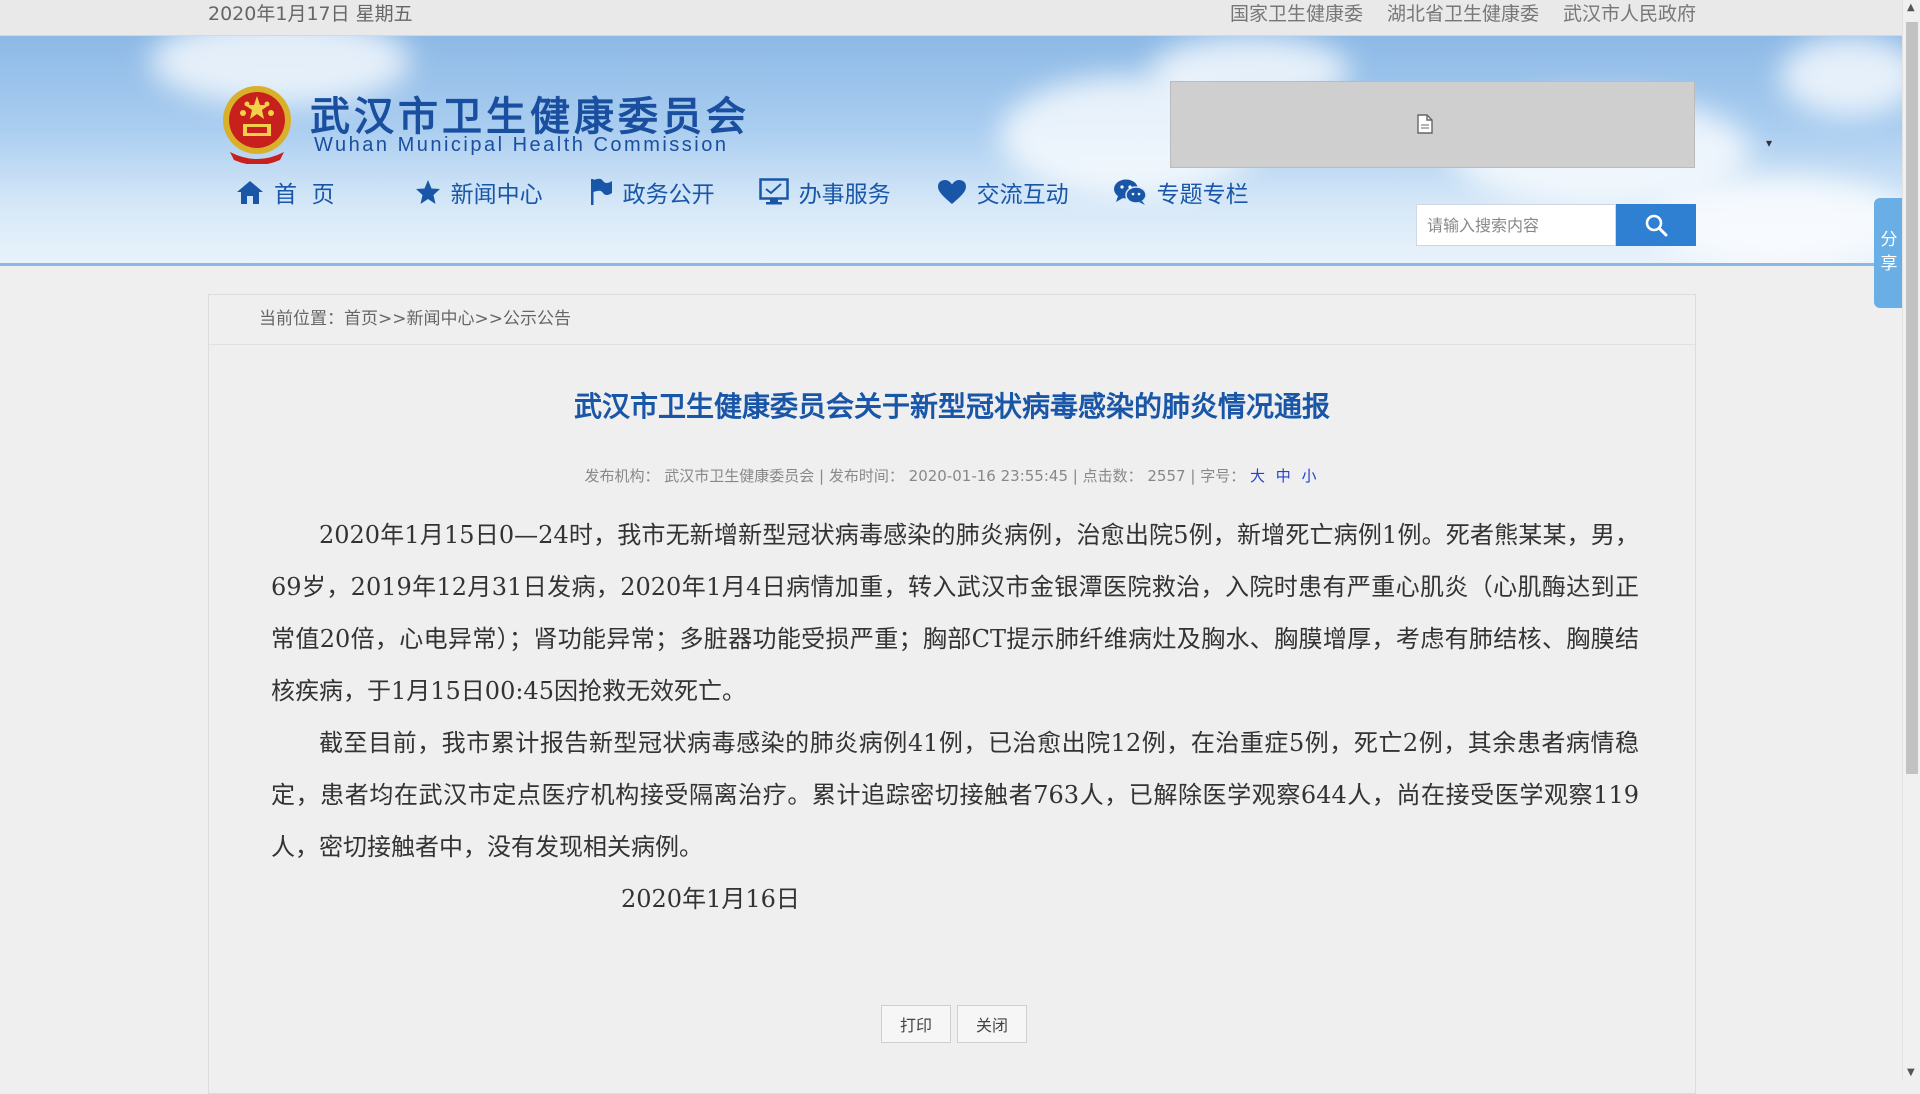 Image resolution: width=1920 pixels, height=1094 pixels. Describe the element at coordinates (1285, 476) in the screenshot. I see `font-size-switcher: 大 中 小` at that location.